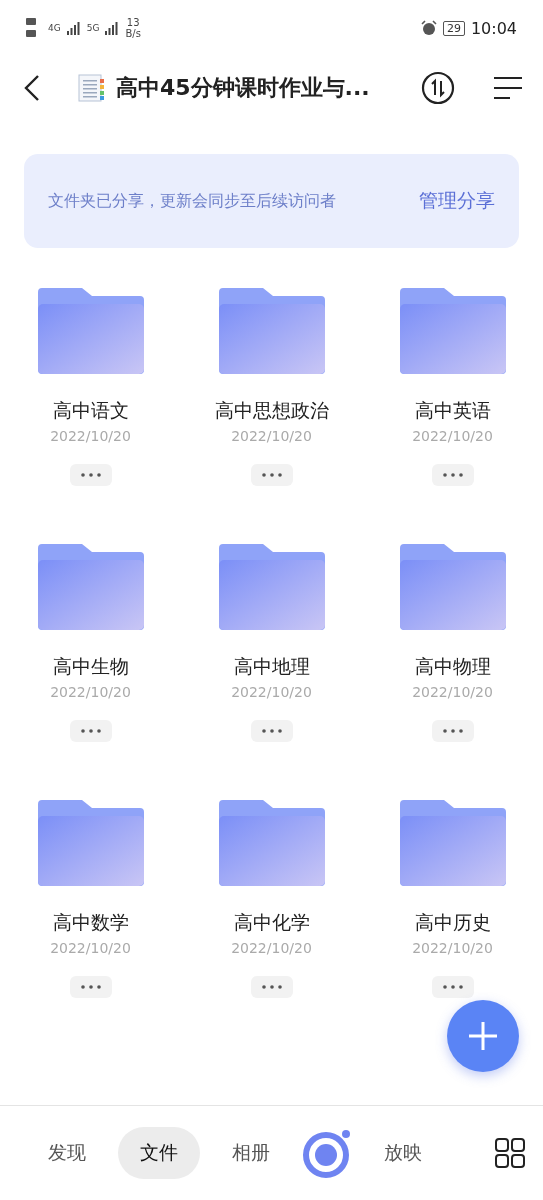 The width and height of the screenshot is (543, 1200). What do you see at coordinates (192, 201) in the screenshot?
I see `share-message: 文件夹已分享，更新会同步至后续访问者` at bounding box center [192, 201].